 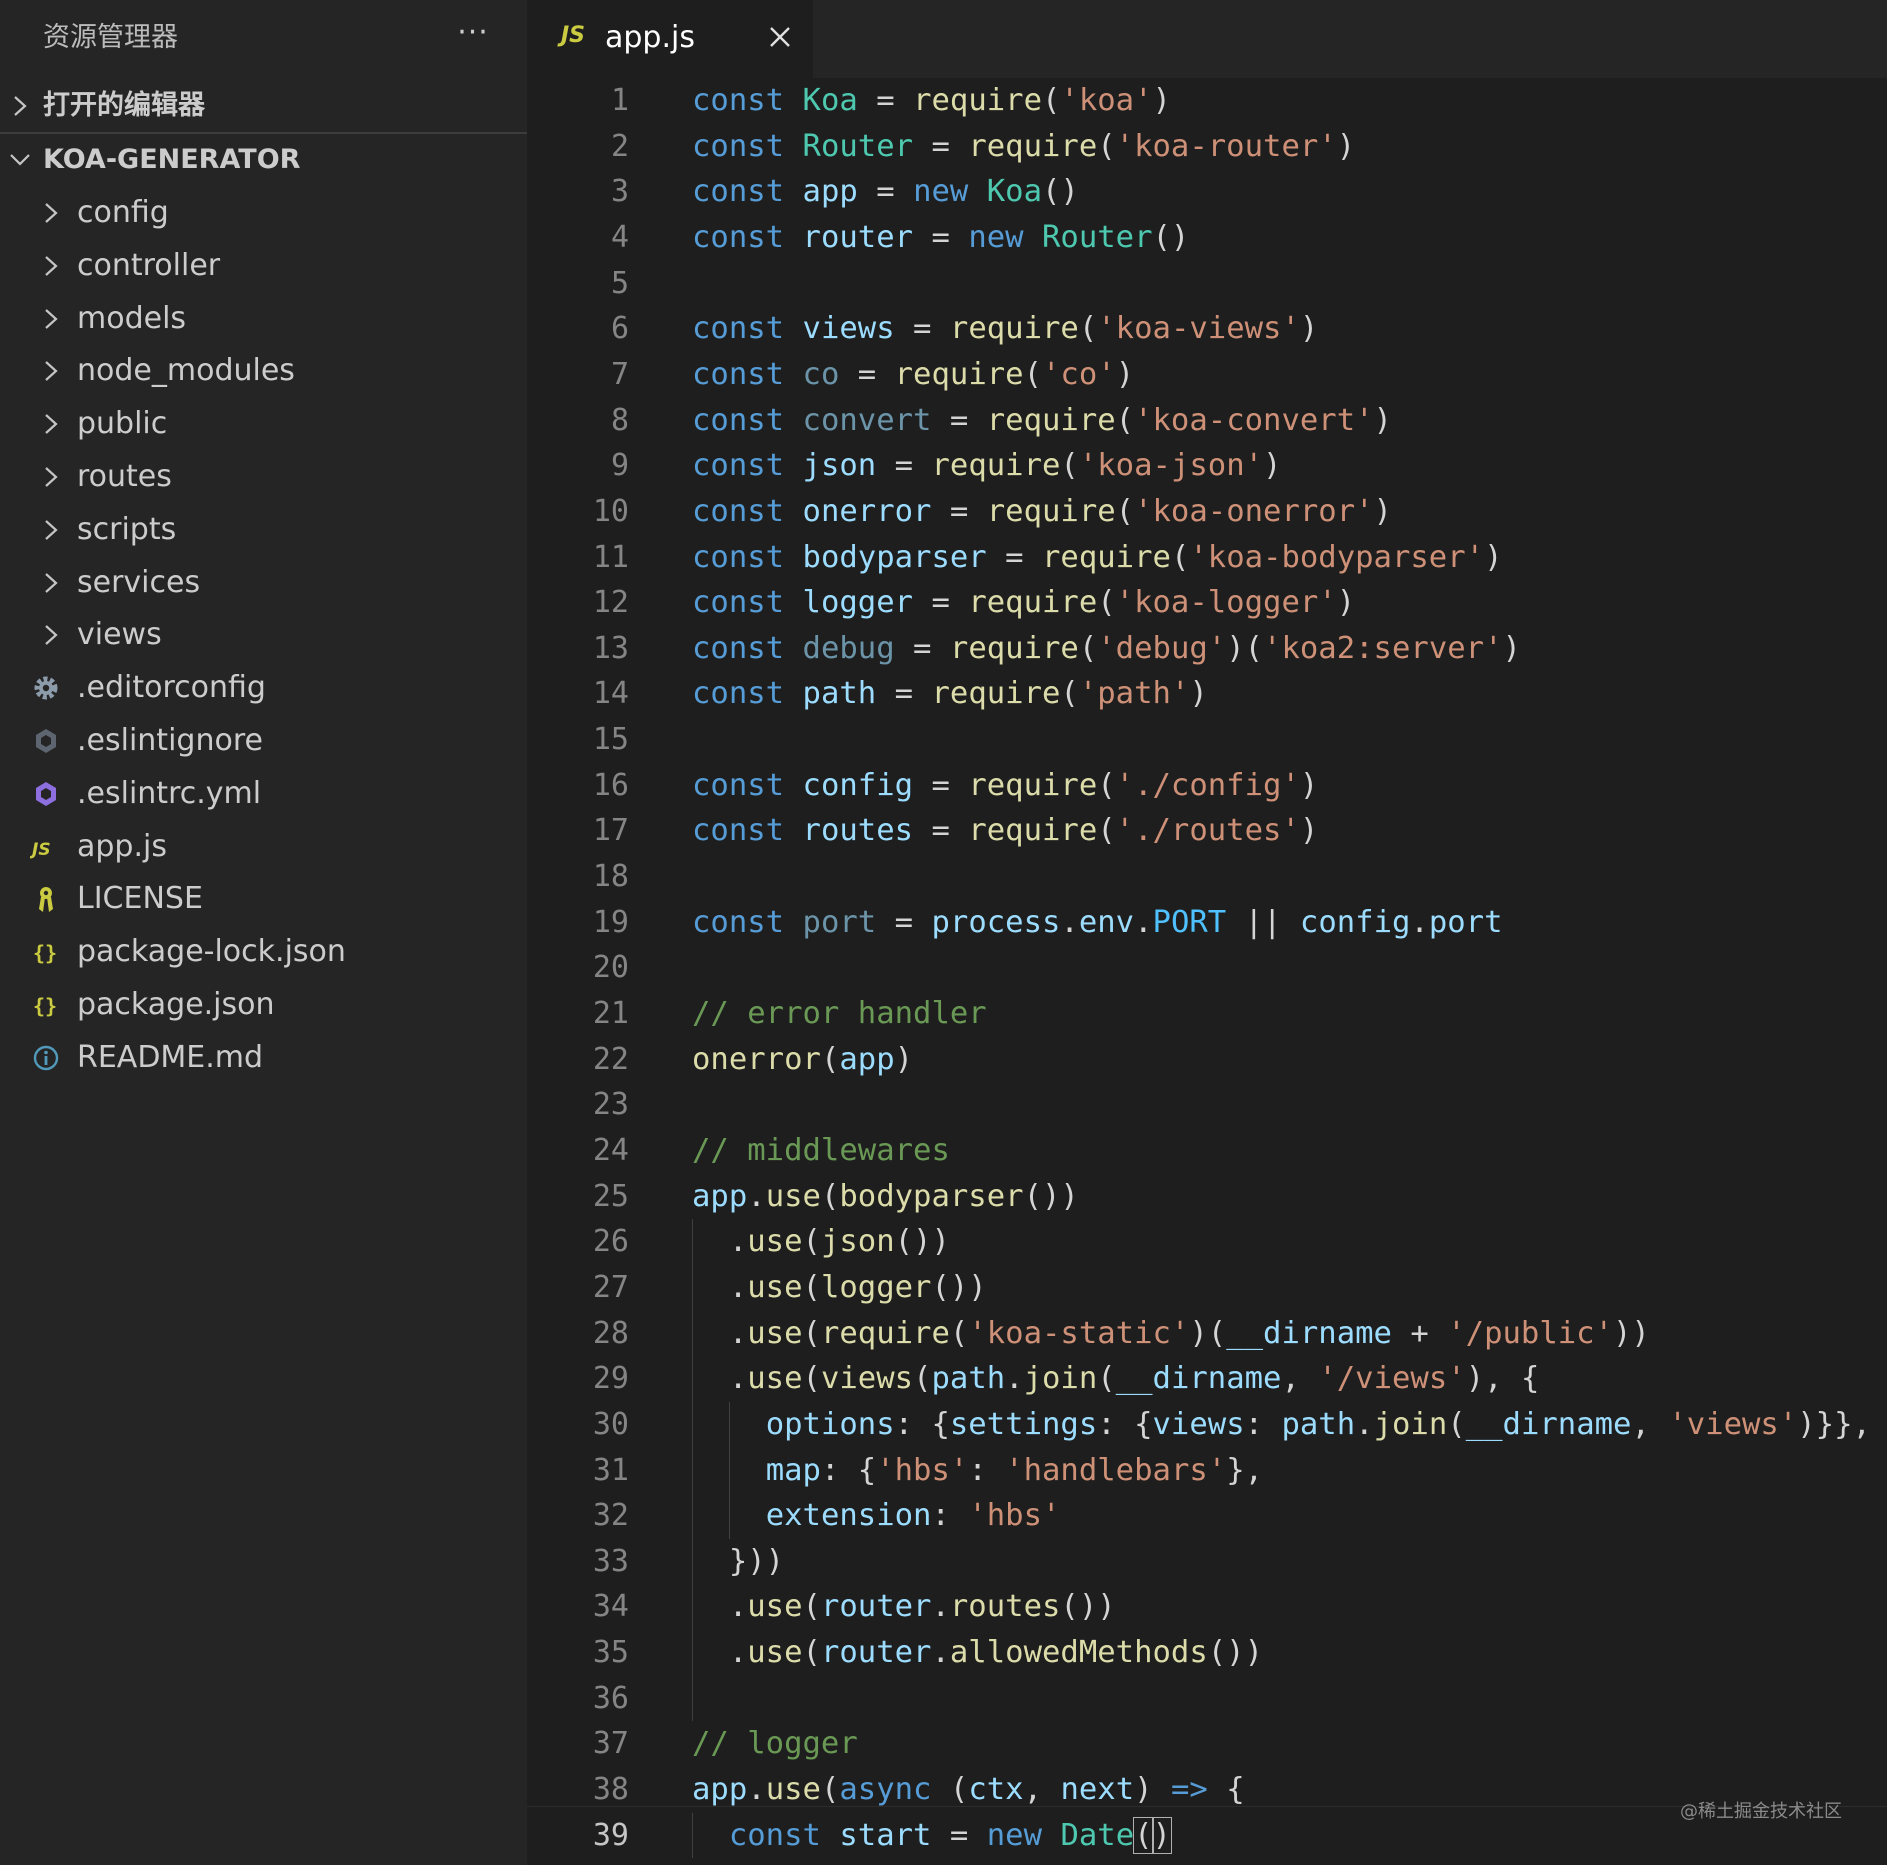 I want to click on code-text: const app = new Koa(), so click(x=885, y=191).